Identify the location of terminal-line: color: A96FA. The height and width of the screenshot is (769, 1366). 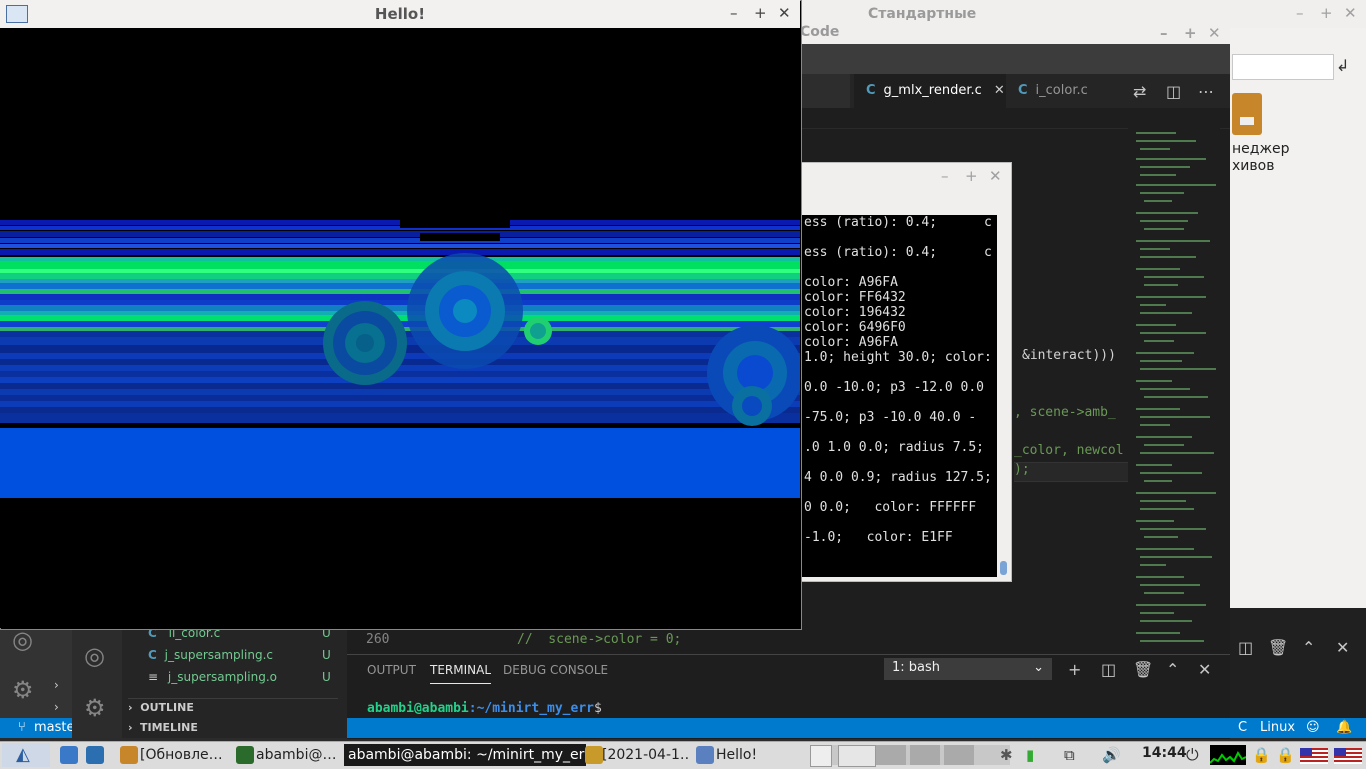
(851, 282).